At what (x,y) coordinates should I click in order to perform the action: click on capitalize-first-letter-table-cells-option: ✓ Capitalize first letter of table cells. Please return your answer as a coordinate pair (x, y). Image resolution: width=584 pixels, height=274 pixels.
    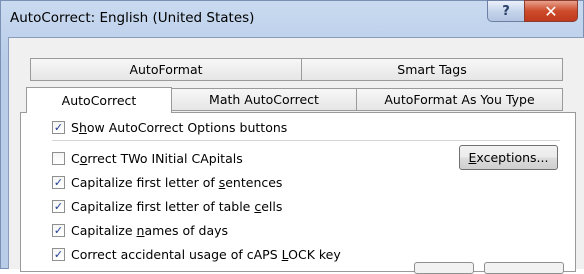
    Looking at the image, I should click on (167, 206).